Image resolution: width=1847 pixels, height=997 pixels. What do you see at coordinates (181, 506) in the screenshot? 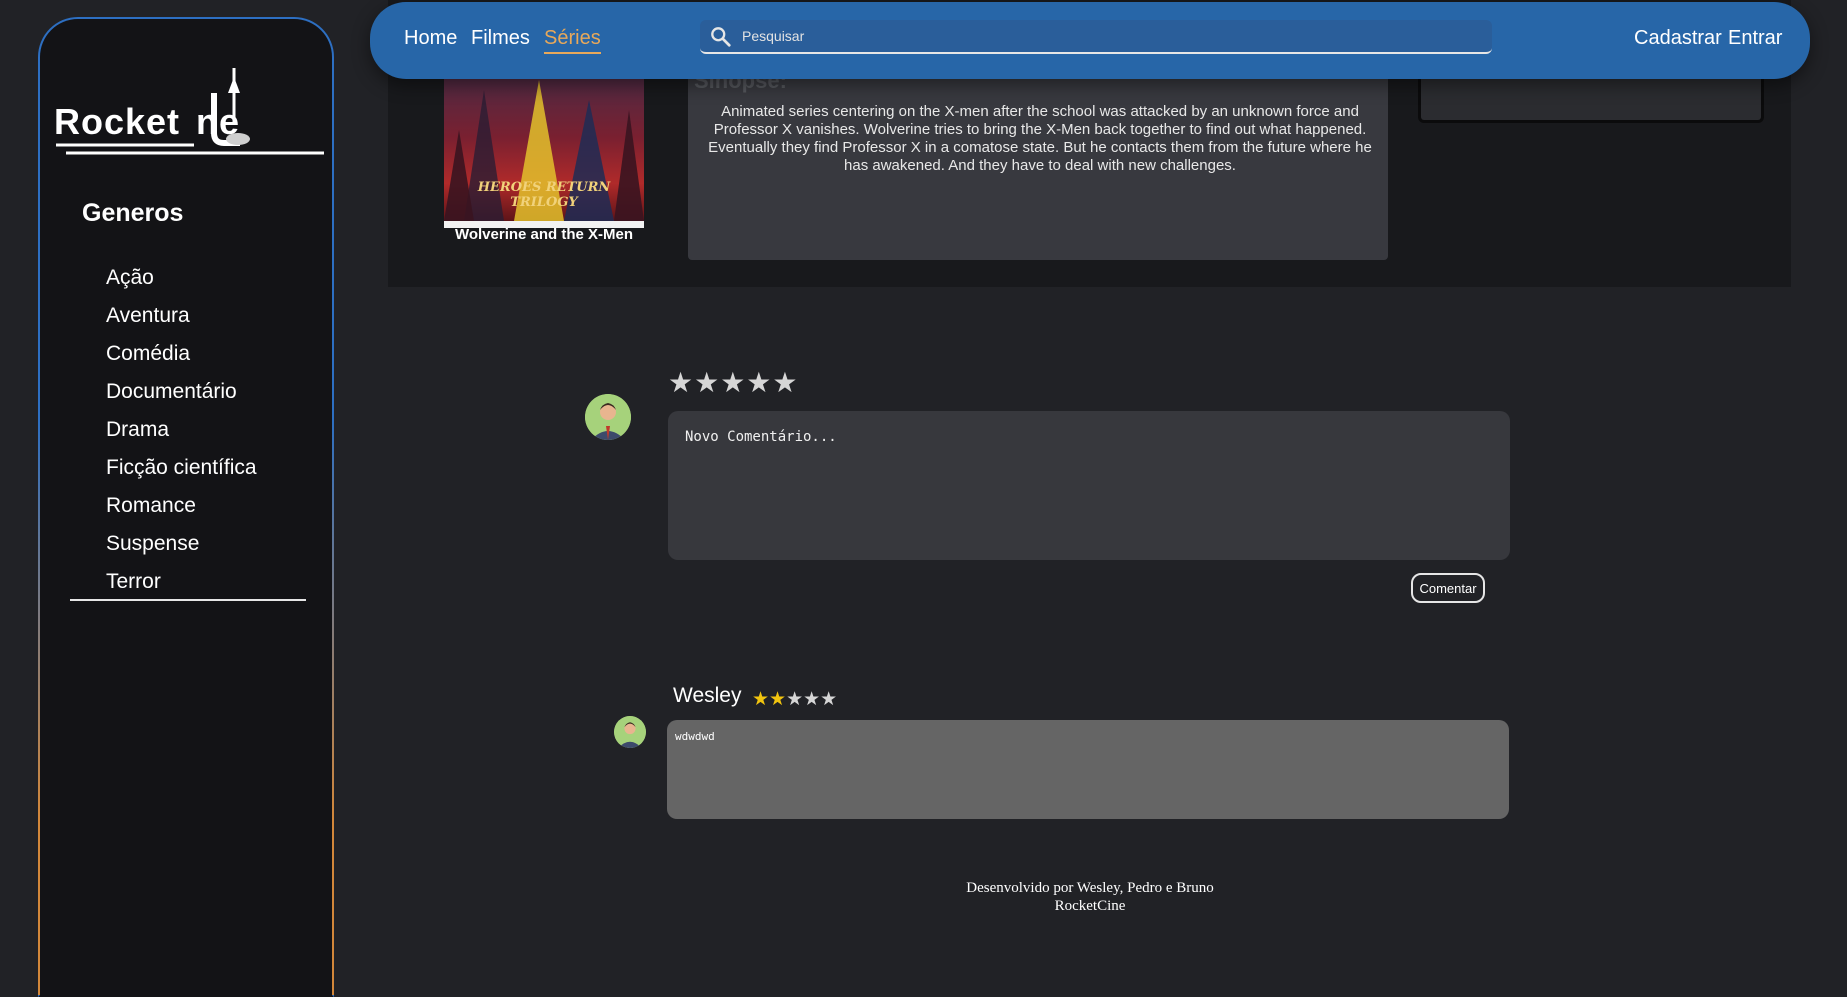
I see `genre-item: Romance` at bounding box center [181, 506].